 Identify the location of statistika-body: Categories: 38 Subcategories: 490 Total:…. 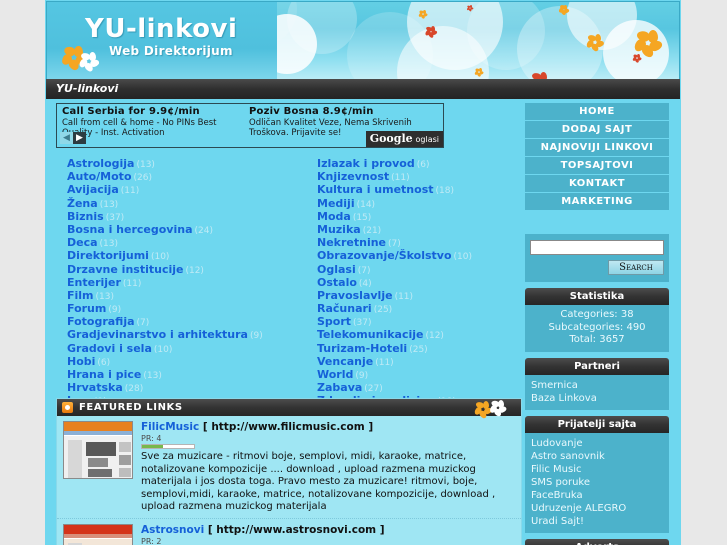
(597, 328).